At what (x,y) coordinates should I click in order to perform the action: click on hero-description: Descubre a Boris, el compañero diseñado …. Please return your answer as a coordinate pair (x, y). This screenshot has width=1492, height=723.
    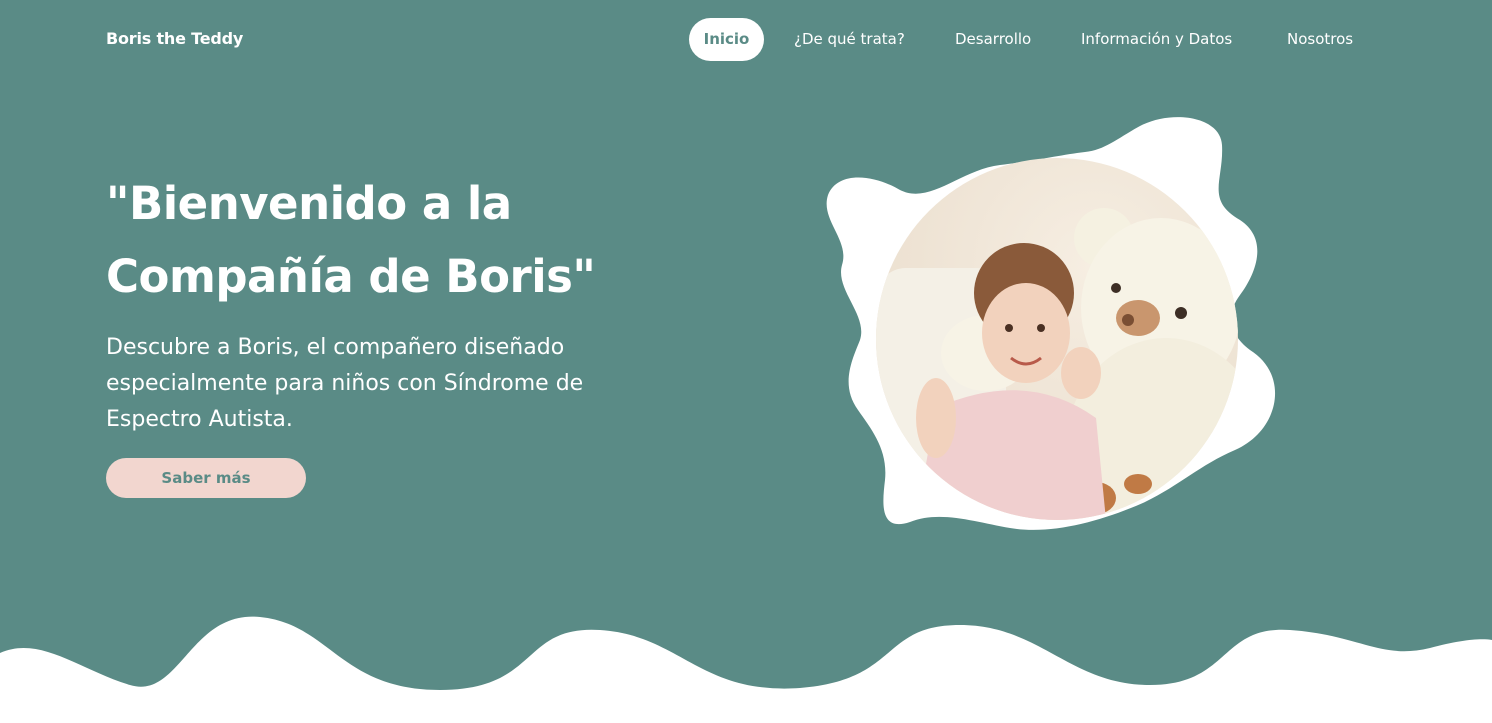
    Looking at the image, I should click on (386, 384).